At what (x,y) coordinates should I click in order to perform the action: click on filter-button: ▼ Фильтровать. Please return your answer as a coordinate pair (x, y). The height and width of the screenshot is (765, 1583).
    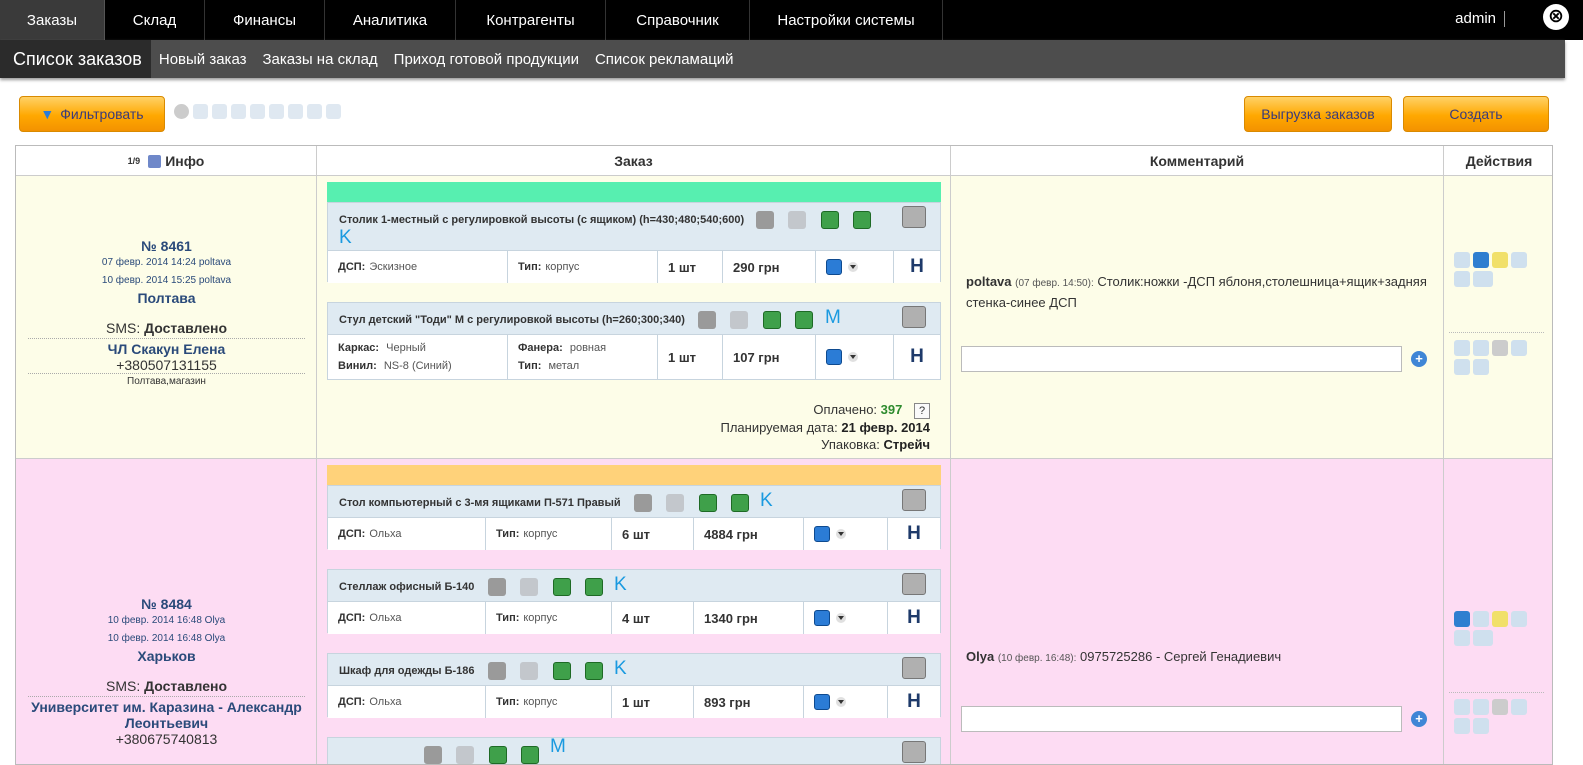
    Looking at the image, I should click on (92, 114).